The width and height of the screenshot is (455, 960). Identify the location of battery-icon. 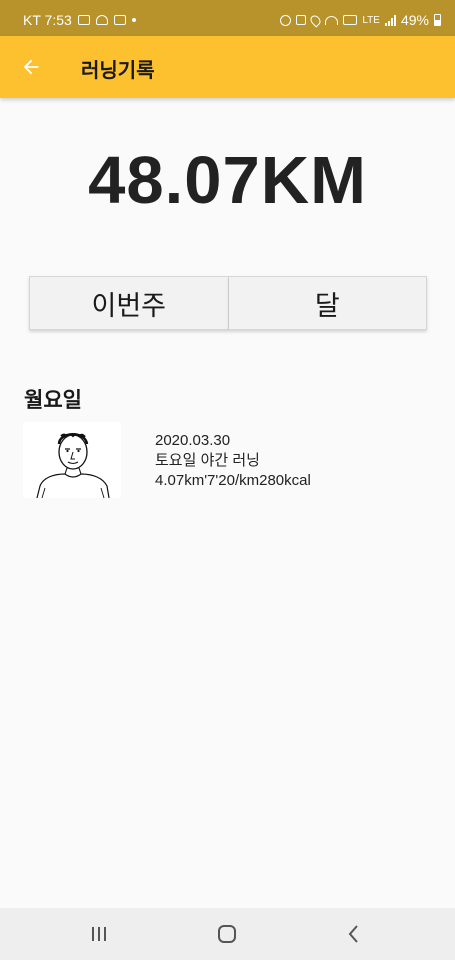
(437, 20).